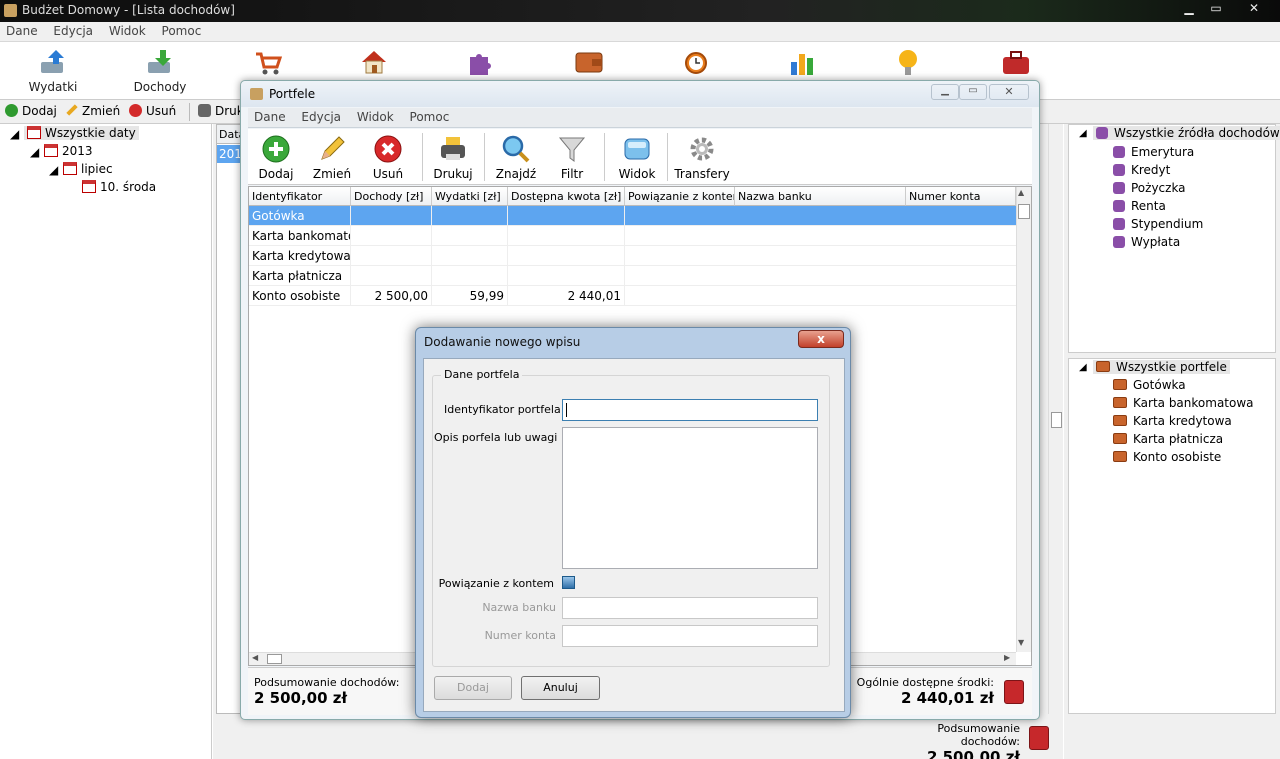 This screenshot has height=759, width=1280. Describe the element at coordinates (268, 63) in the screenshot. I see `cart-icon` at that location.